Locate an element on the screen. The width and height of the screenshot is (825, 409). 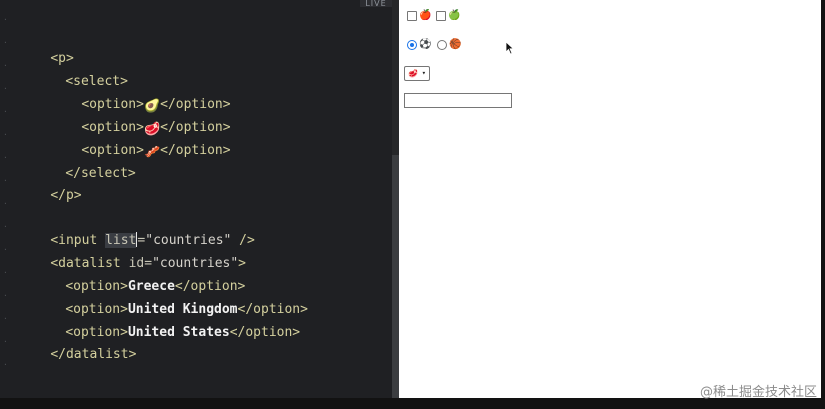
line-gutter: · · · · · · · · · · · · · · · · is located at coordinates (5, 192).